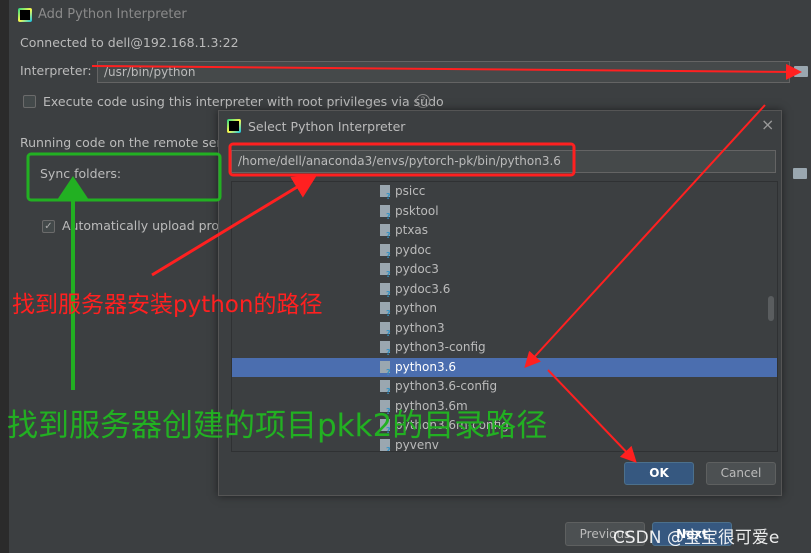 This screenshot has width=811, height=553. What do you see at coordinates (592, 416) in the screenshot?
I see `red-arrow-ok` at bounding box center [592, 416].